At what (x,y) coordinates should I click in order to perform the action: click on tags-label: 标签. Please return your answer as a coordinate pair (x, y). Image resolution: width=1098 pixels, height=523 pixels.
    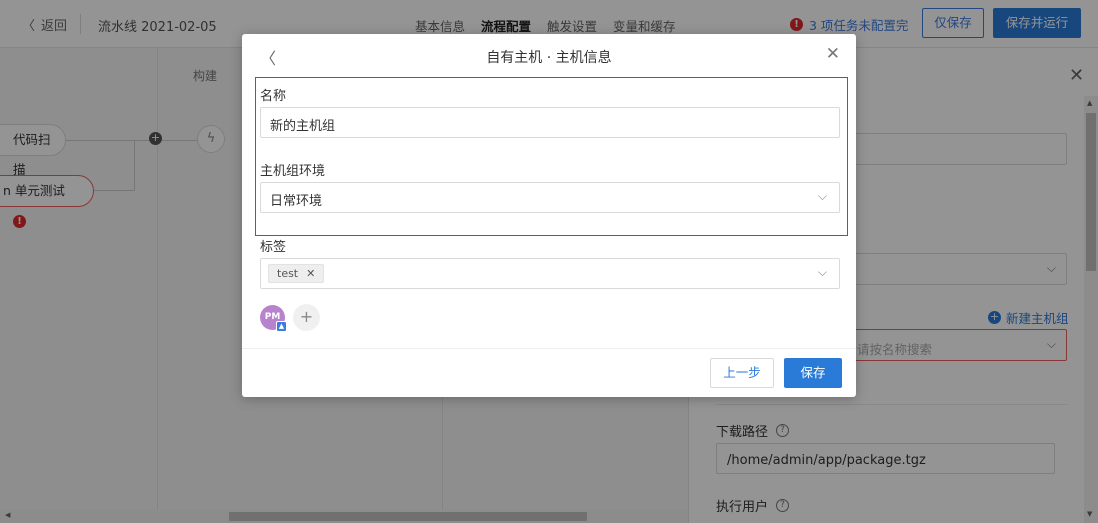
    Looking at the image, I should click on (273, 247).